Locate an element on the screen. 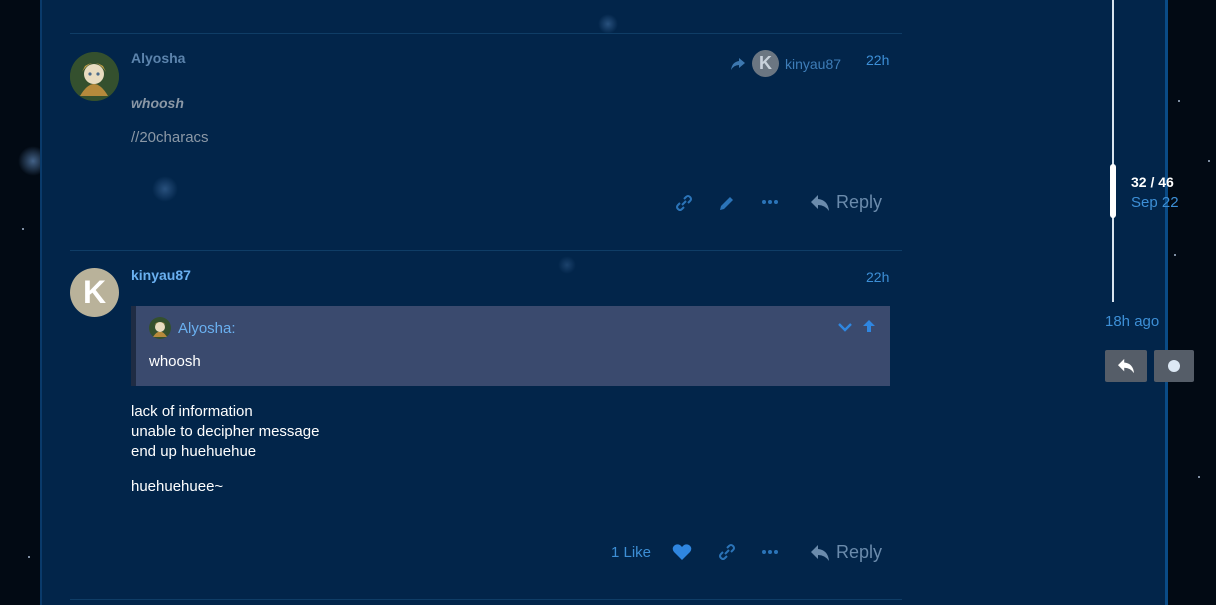 The height and width of the screenshot is (605, 1216). reply-to-username: kinyau87 is located at coordinates (813, 63).